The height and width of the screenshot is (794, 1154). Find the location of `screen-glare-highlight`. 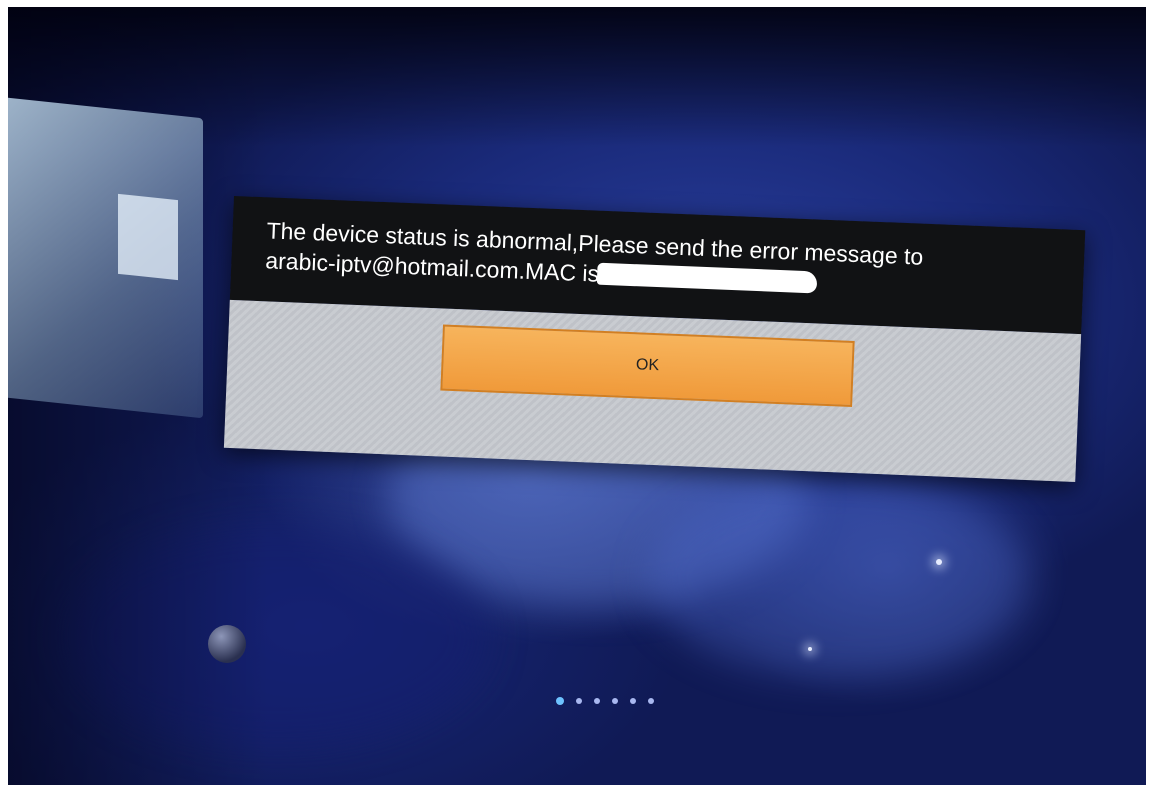

screen-glare-highlight is located at coordinates (148, 237).